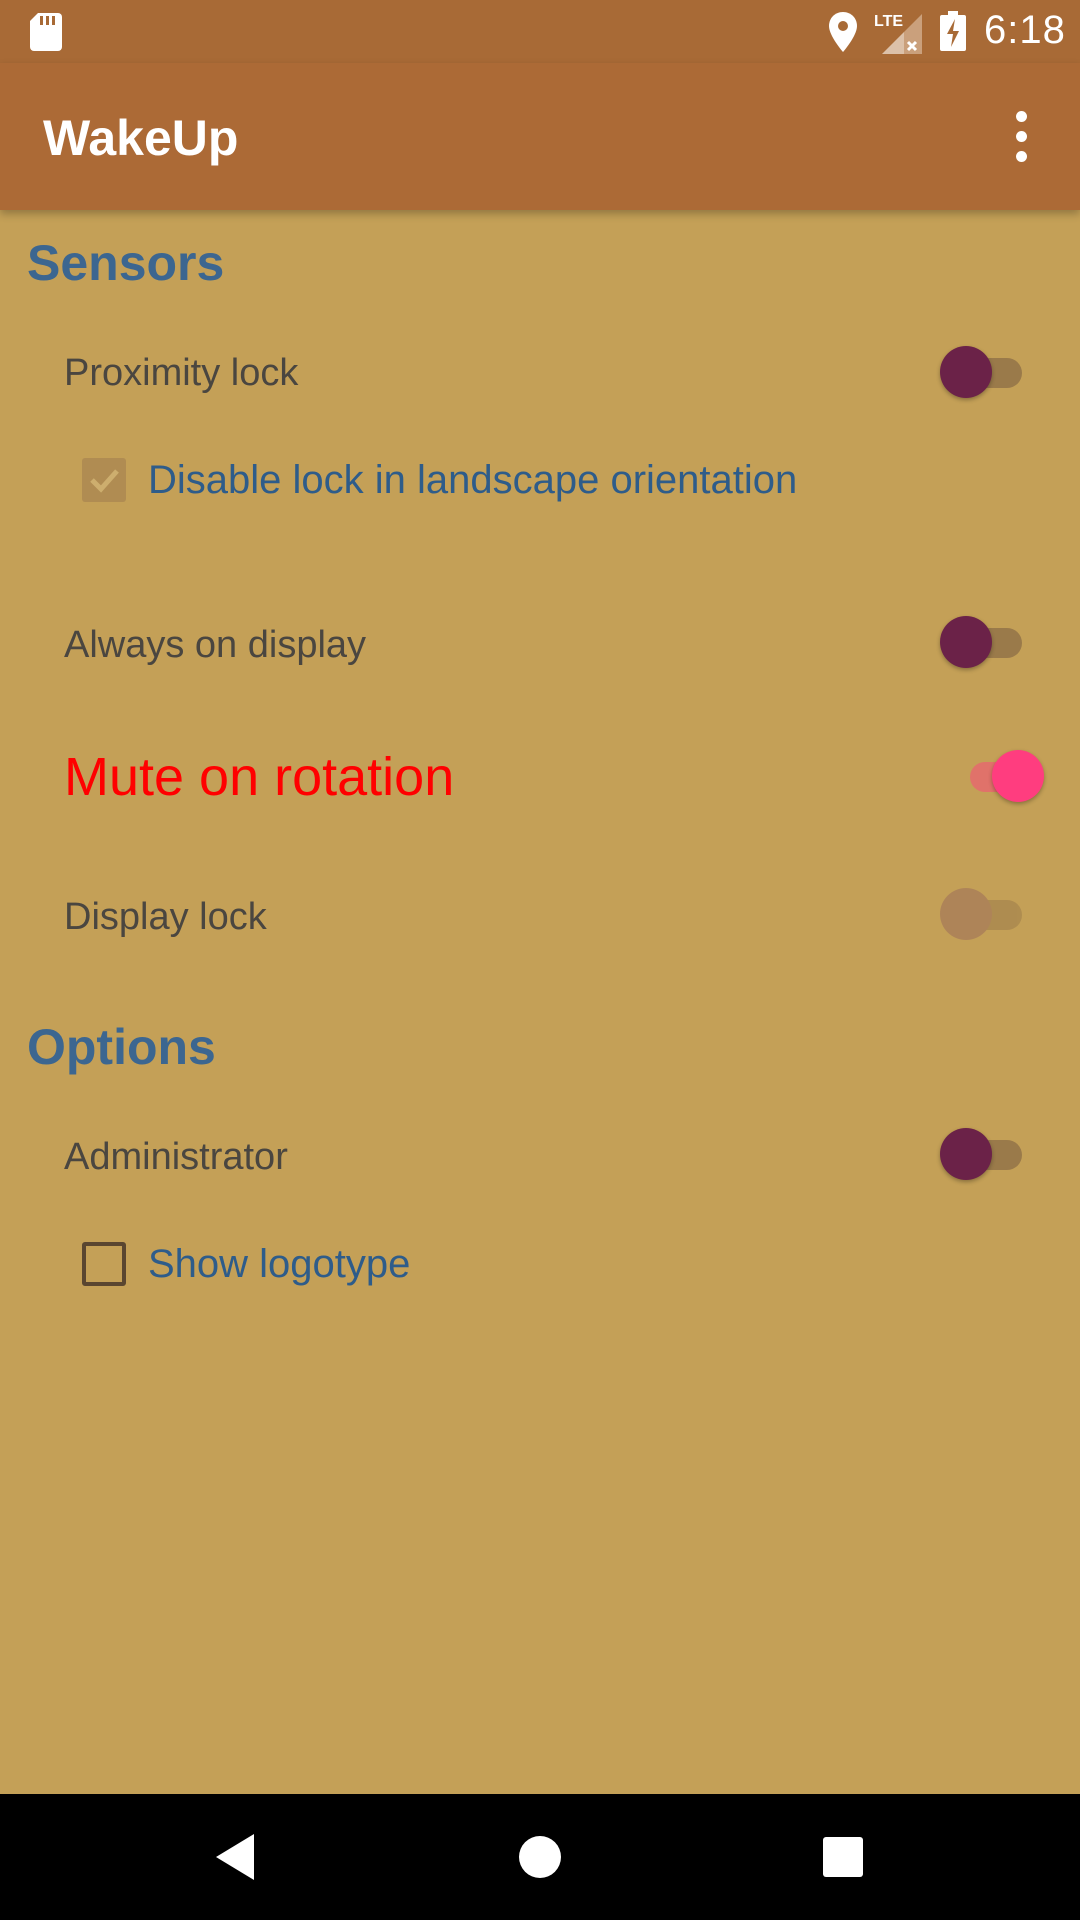 Image resolution: width=1080 pixels, height=1920 pixels. I want to click on pref-row-administrator: Administrator, so click(540, 1155).